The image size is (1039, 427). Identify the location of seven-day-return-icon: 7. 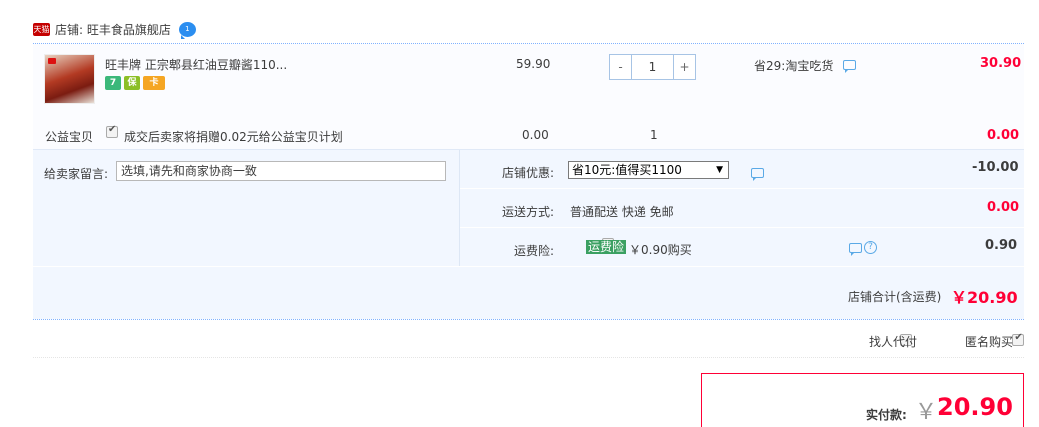
(113, 83).